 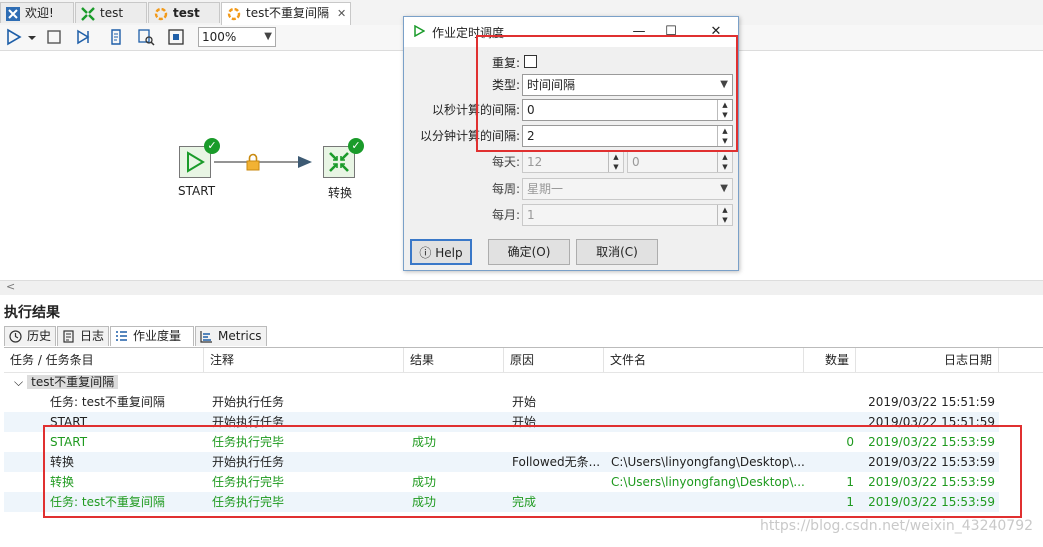 I want to click on tab-history: 历史, so click(x=30, y=336).